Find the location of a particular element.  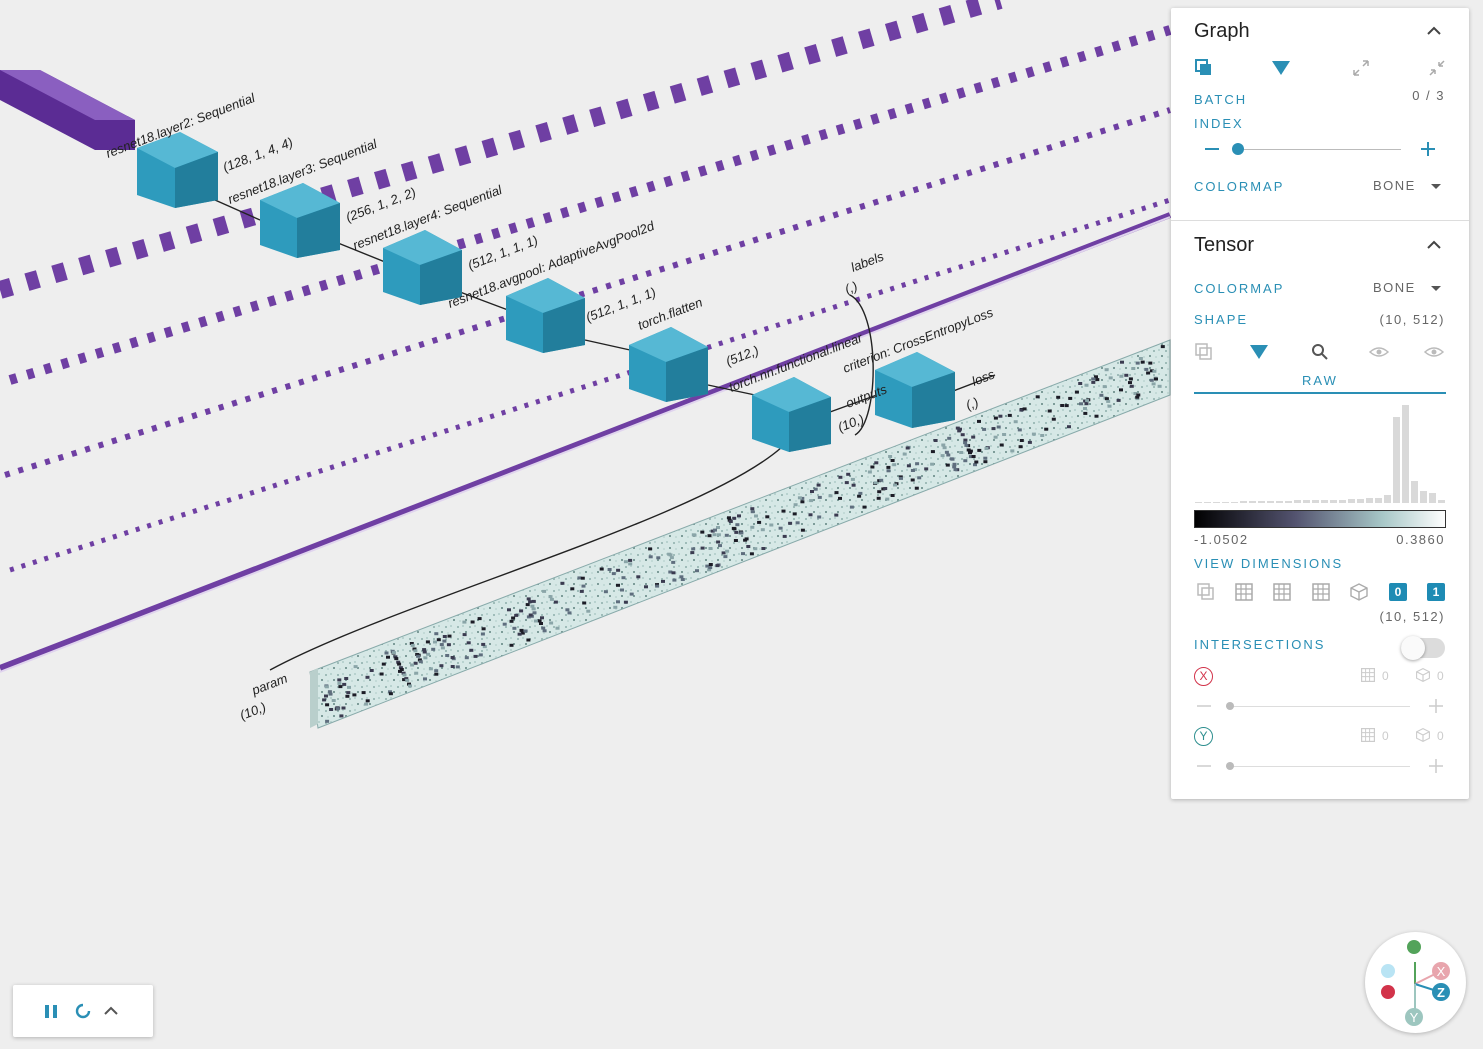

eye-plus-icon is located at coordinates (1379, 352).